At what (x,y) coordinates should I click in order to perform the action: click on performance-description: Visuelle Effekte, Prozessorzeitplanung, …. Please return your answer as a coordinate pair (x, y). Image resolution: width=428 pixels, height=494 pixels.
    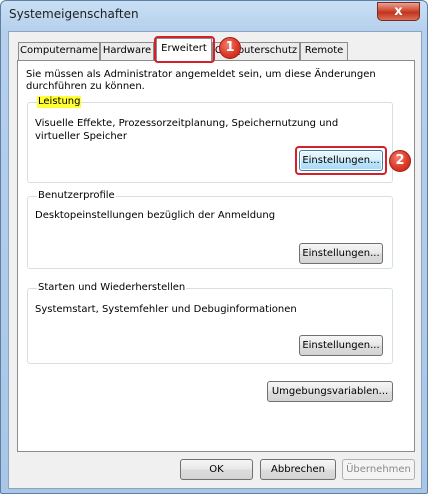
    Looking at the image, I should click on (187, 130).